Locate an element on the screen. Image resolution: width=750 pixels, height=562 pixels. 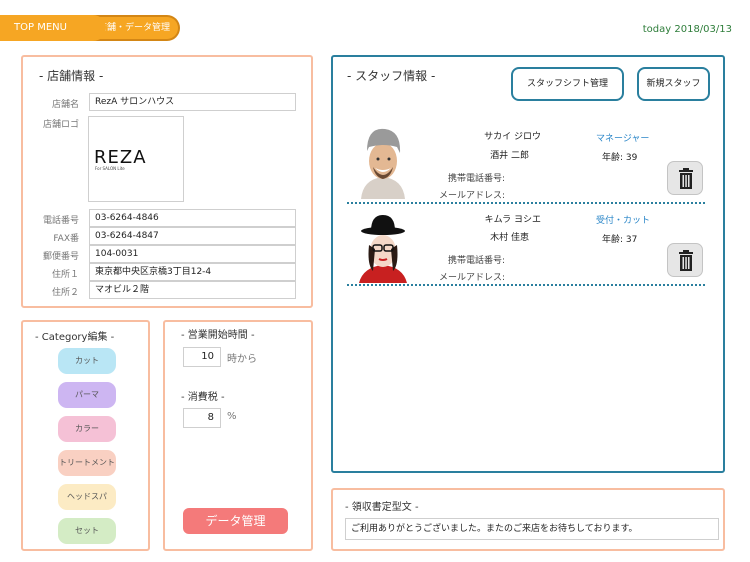
store-info-title: - 店舗情報 - is located at coordinates (71, 76).